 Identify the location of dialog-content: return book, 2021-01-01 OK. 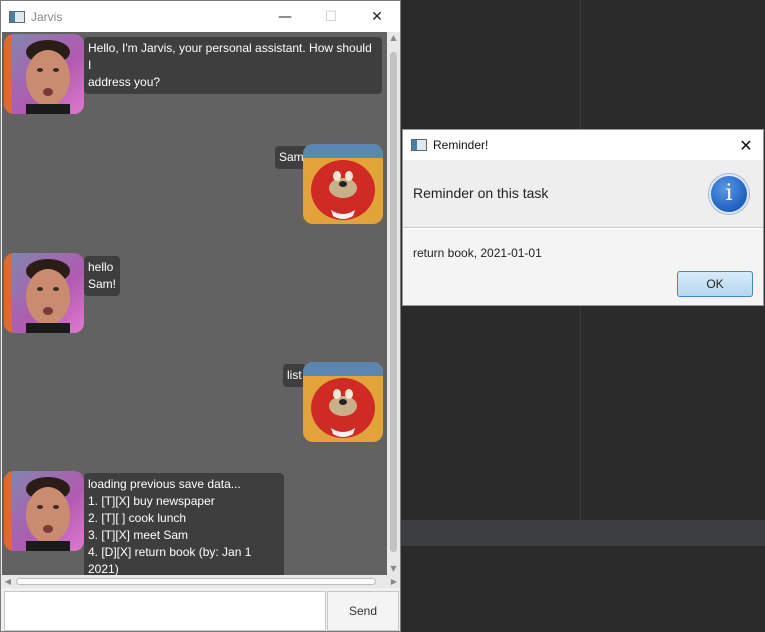
(583, 267).